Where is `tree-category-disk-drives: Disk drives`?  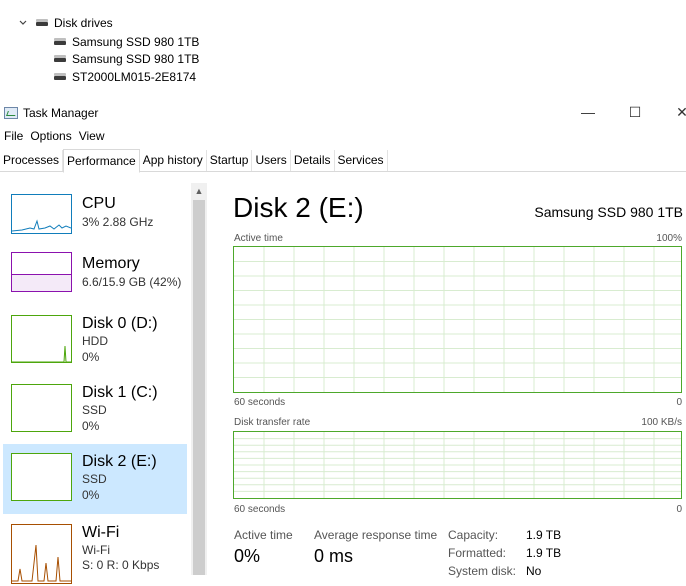 tree-category-disk-drives: Disk drives is located at coordinates (65, 22).